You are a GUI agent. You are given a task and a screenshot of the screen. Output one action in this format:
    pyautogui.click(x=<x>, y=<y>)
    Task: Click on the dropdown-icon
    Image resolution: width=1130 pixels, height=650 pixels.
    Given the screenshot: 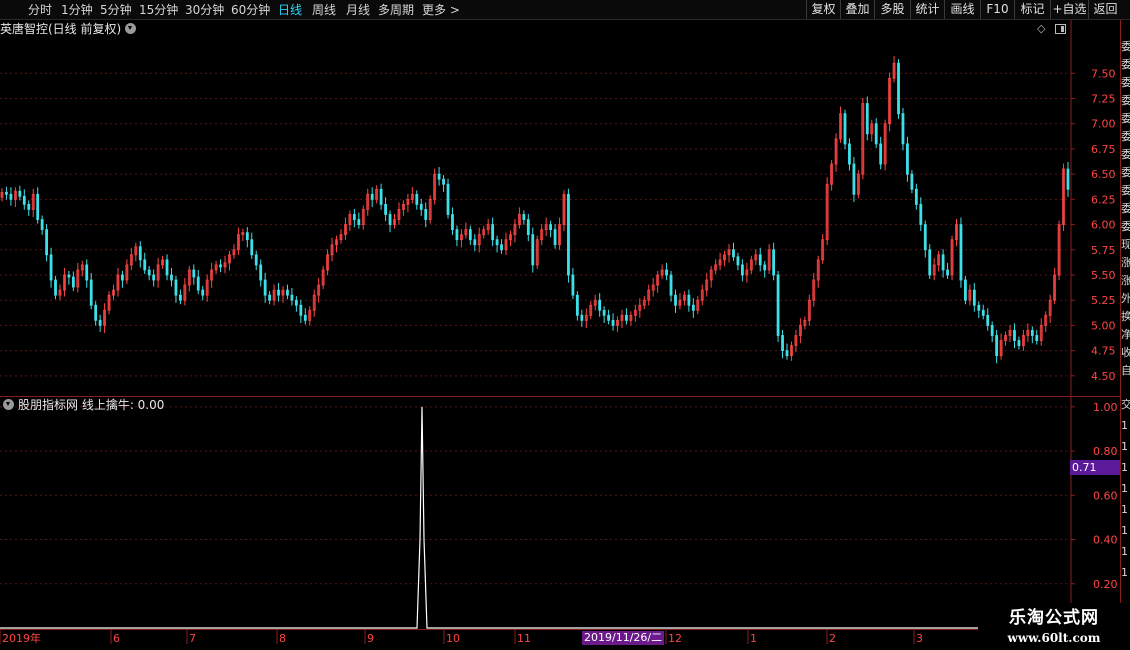 What is the action you would take?
    pyautogui.click(x=131, y=28)
    